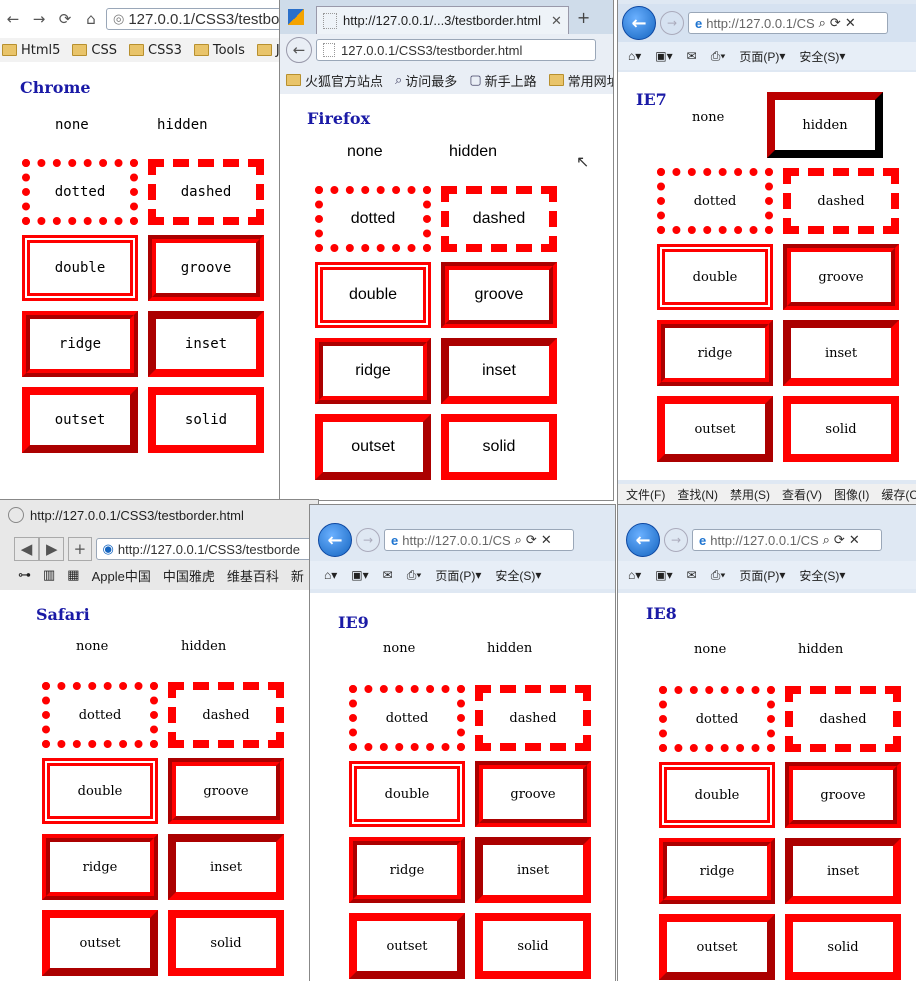  I want to click on chrome-address-bar: ◎ 127.0.0.1/CSS3/testborder.html, so click(196, 19).